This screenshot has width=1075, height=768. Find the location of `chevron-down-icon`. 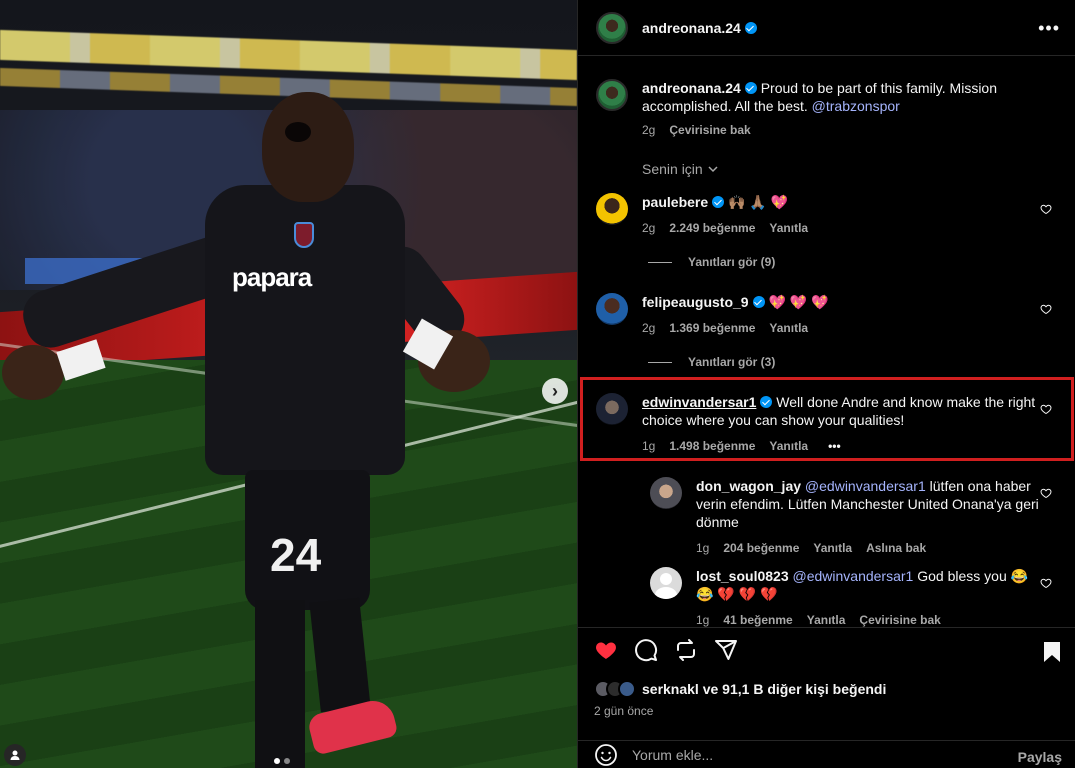

chevron-down-icon is located at coordinates (713, 169).